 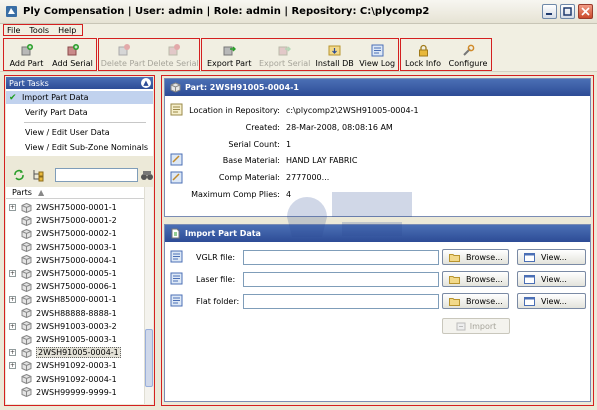 I want to click on task-view-edit-user-data: View / Edit User Data, so click(x=79, y=132).